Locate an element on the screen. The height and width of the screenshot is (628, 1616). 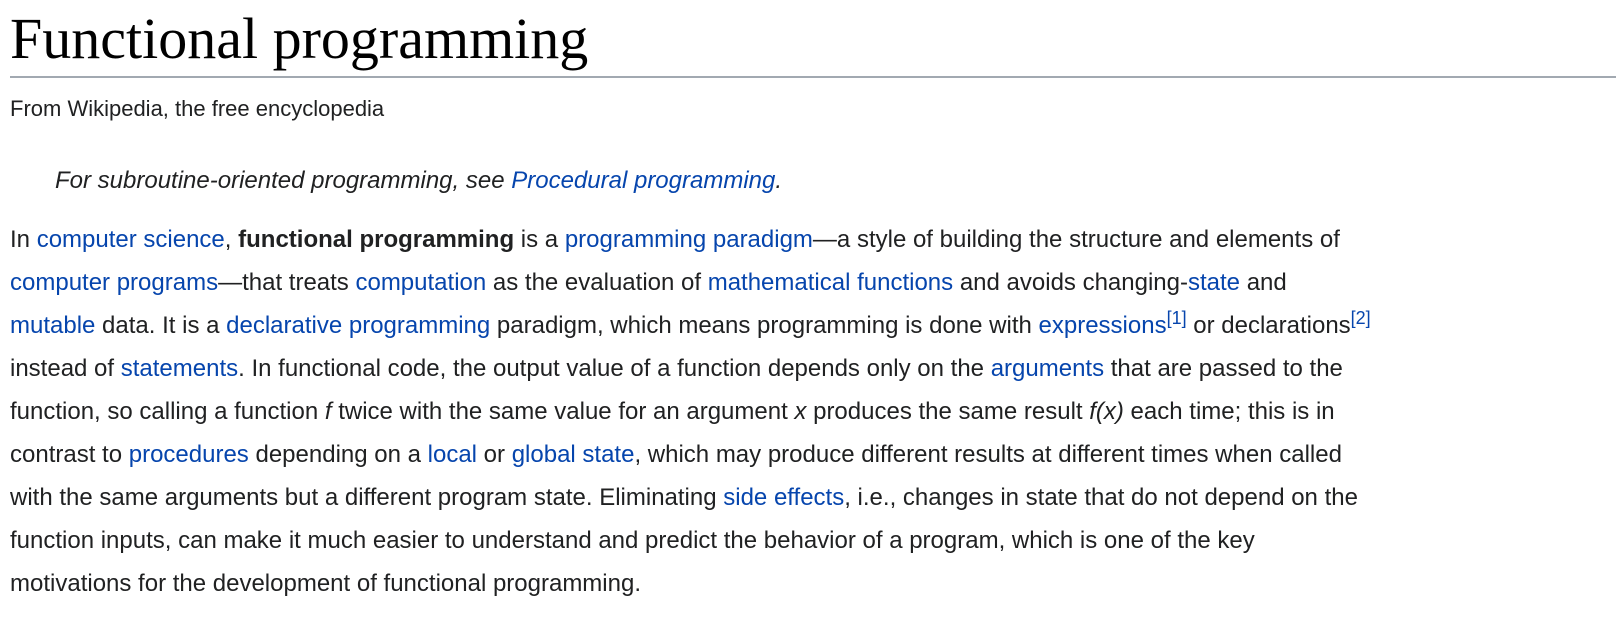
reference-1: [1] is located at coordinates (1177, 318).